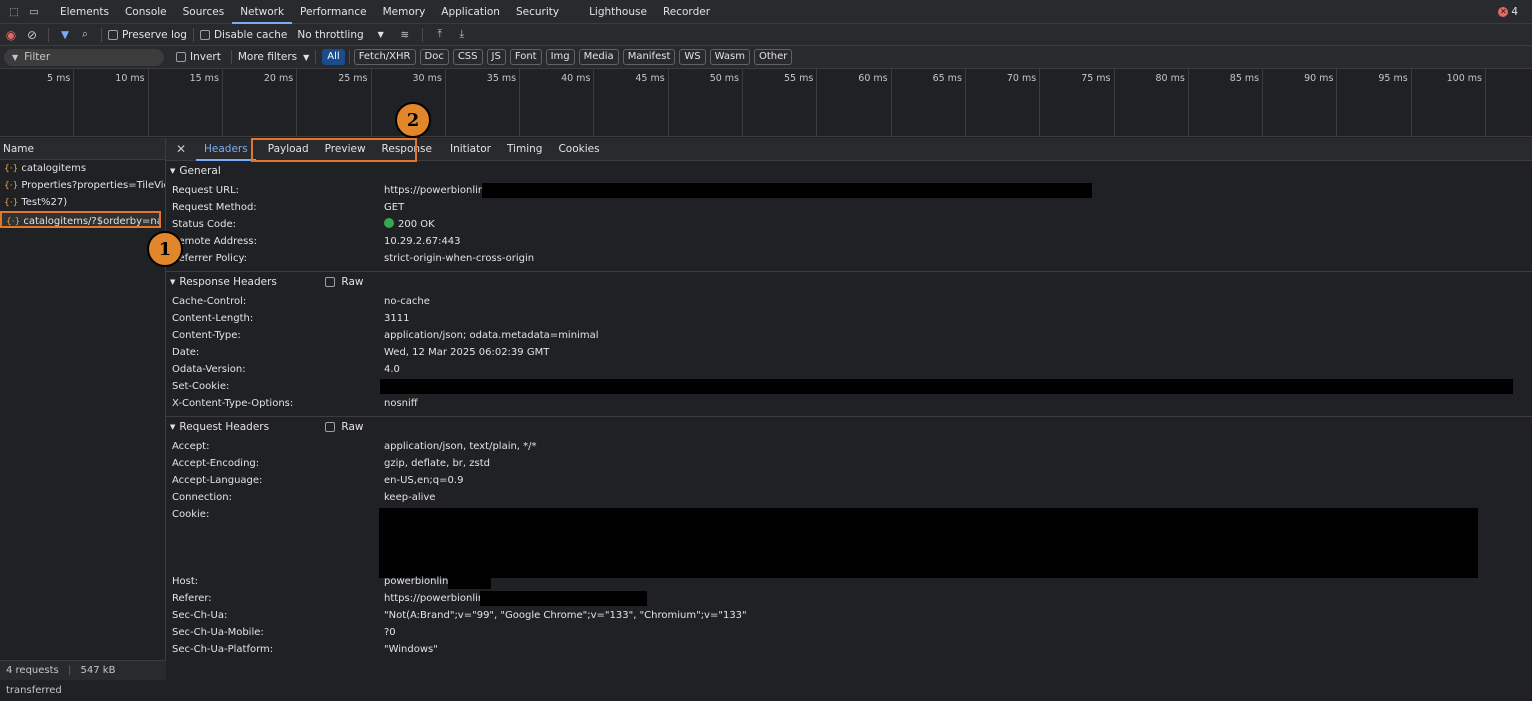 The width and height of the screenshot is (1532, 701). Describe the element at coordinates (422, 241) in the screenshot. I see `header-value: 10.29.2.67:443` at that location.